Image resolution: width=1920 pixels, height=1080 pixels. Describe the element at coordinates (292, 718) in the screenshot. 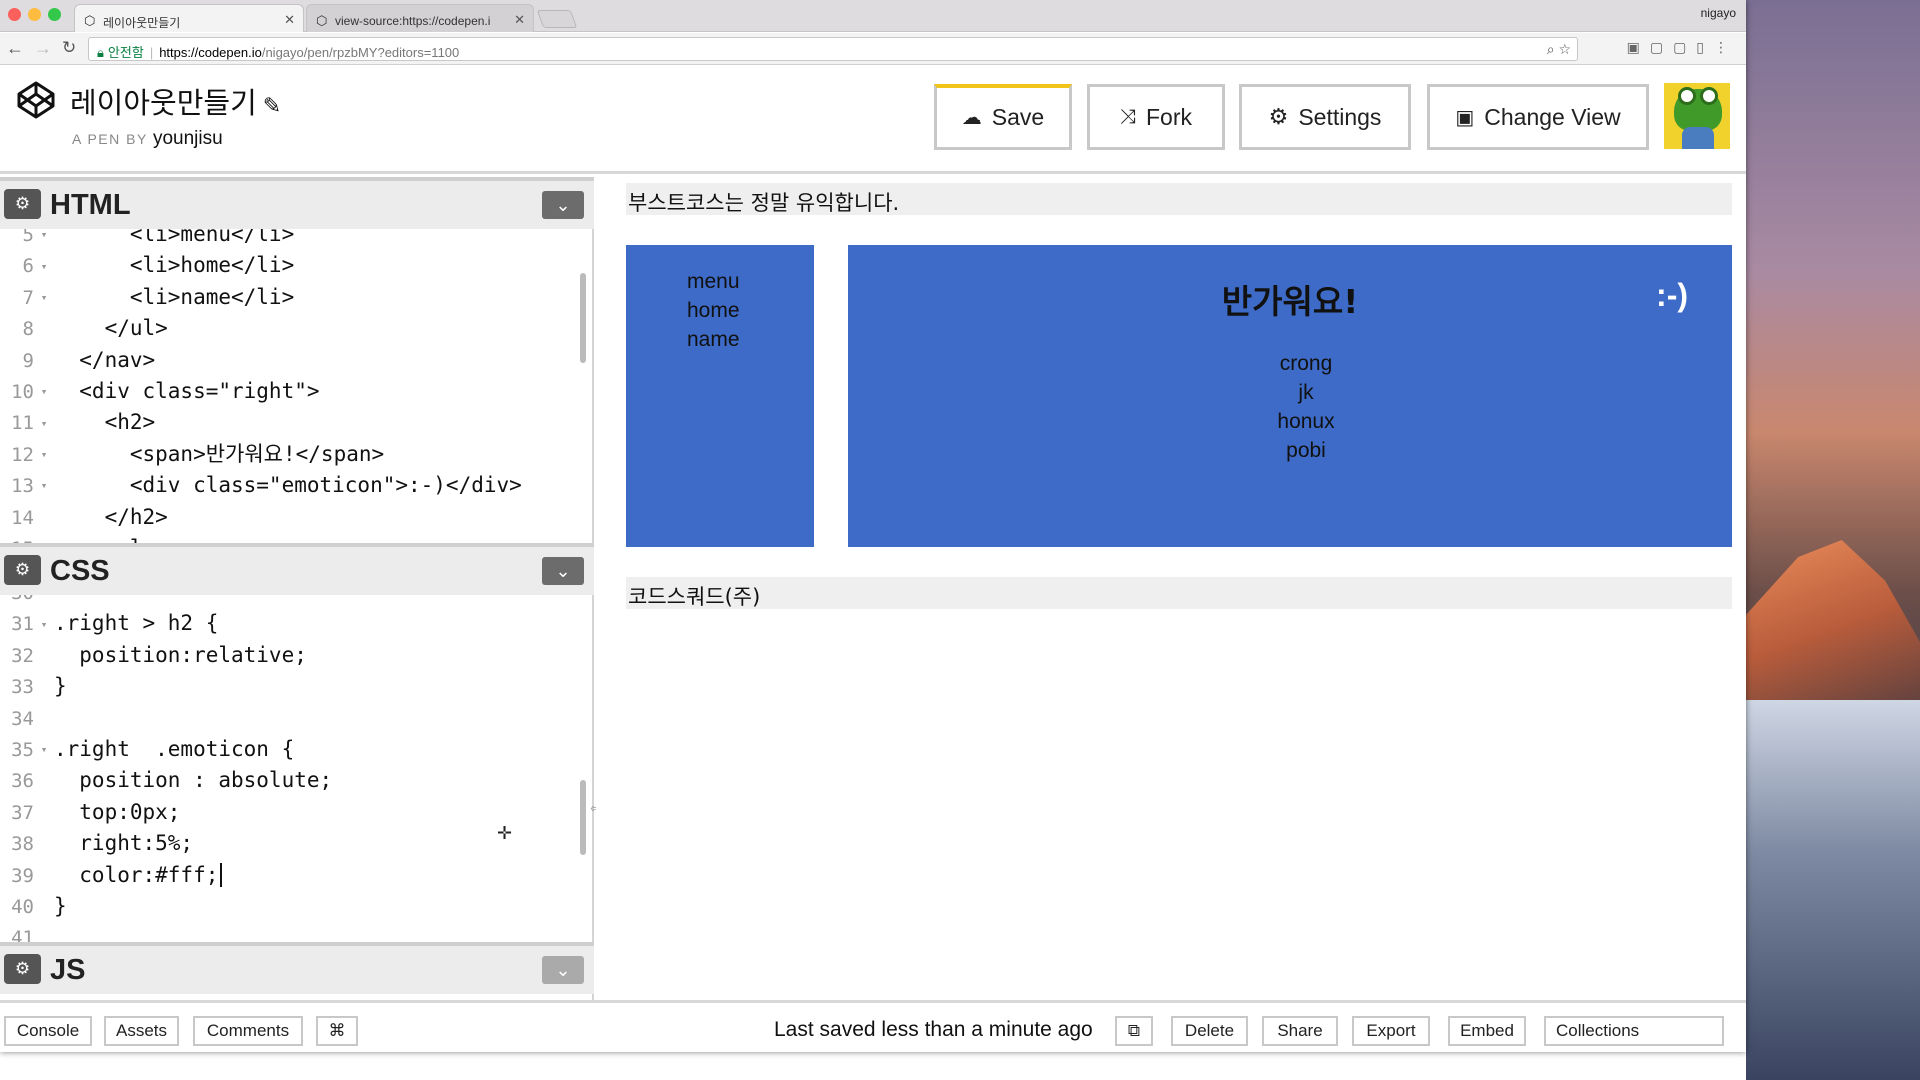

I see `code-line: 34` at that location.